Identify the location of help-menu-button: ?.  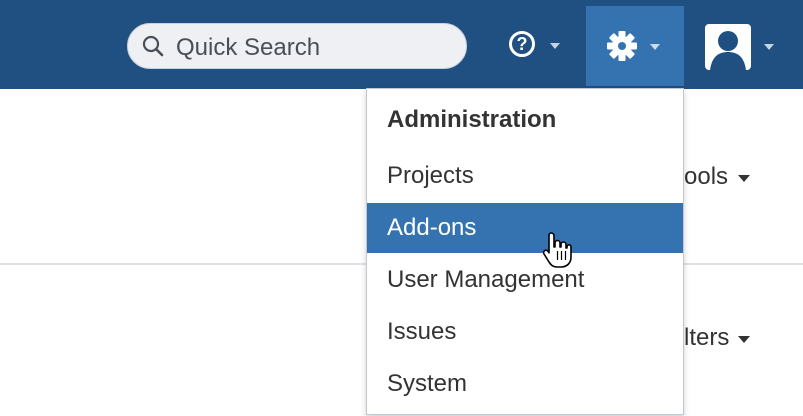
(533, 46).